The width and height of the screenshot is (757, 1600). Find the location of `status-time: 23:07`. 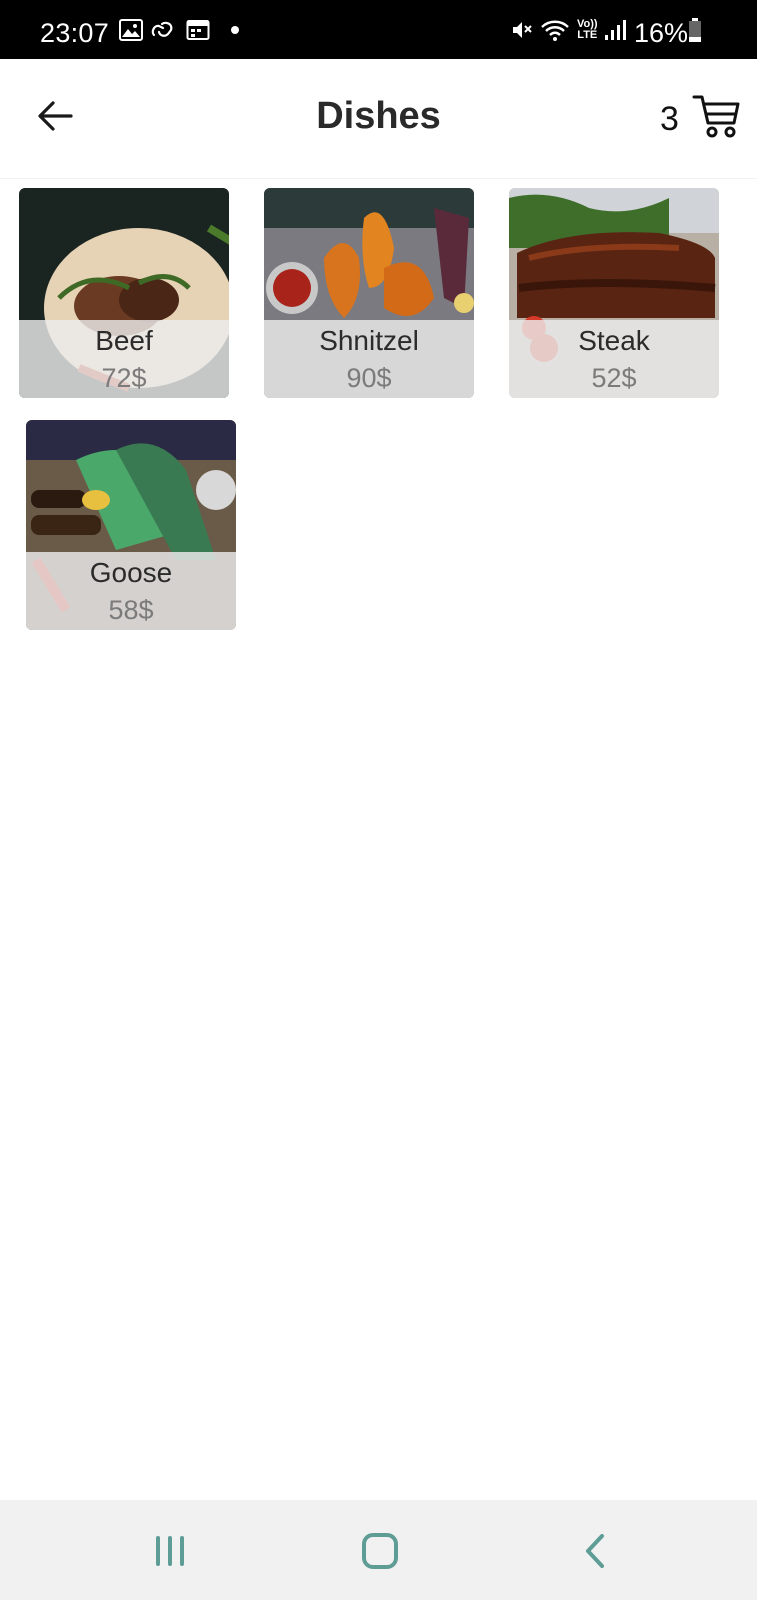

status-time: 23:07 is located at coordinates (75, 33).